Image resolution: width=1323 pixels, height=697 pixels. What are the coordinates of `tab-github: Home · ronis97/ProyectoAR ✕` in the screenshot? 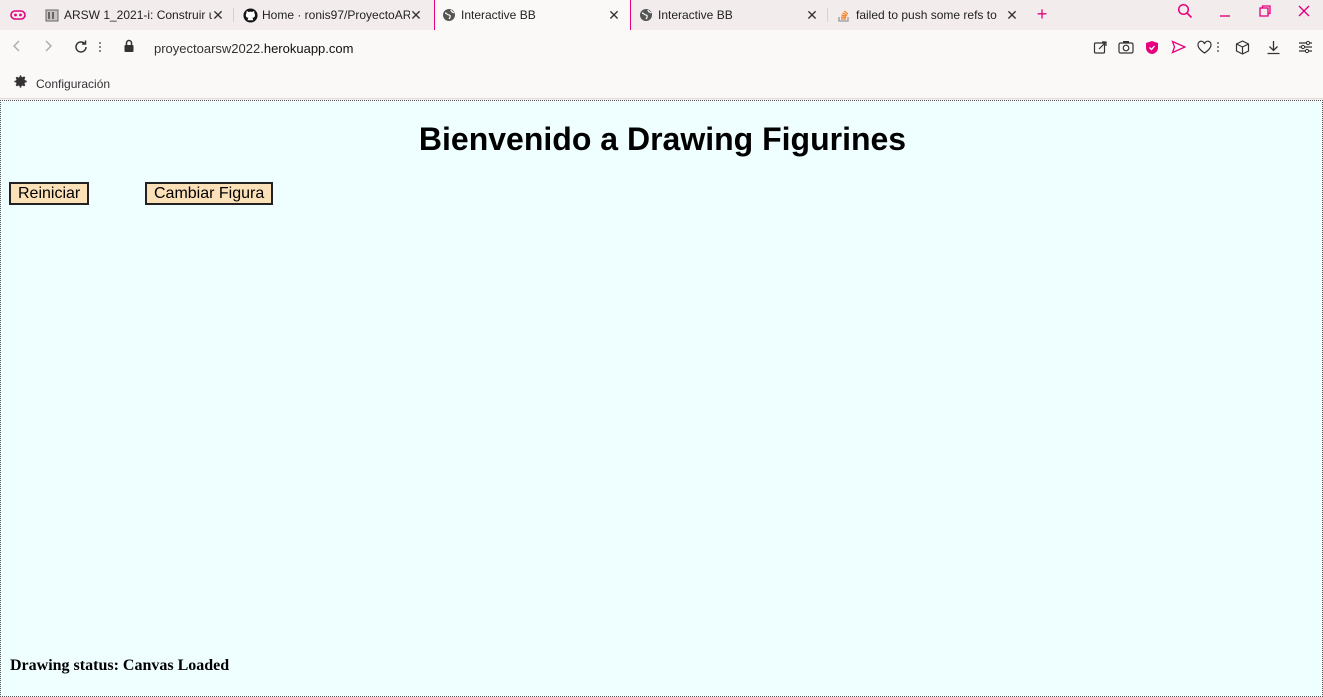 It's located at (337, 15).